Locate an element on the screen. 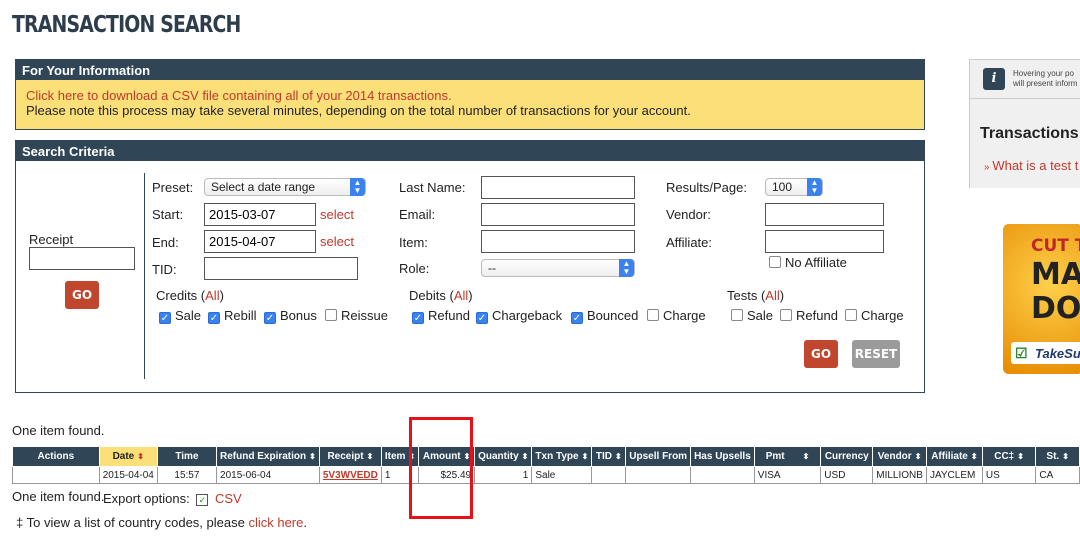 The height and width of the screenshot is (536, 1080). column-header-label: Quantity is located at coordinates (498, 456).